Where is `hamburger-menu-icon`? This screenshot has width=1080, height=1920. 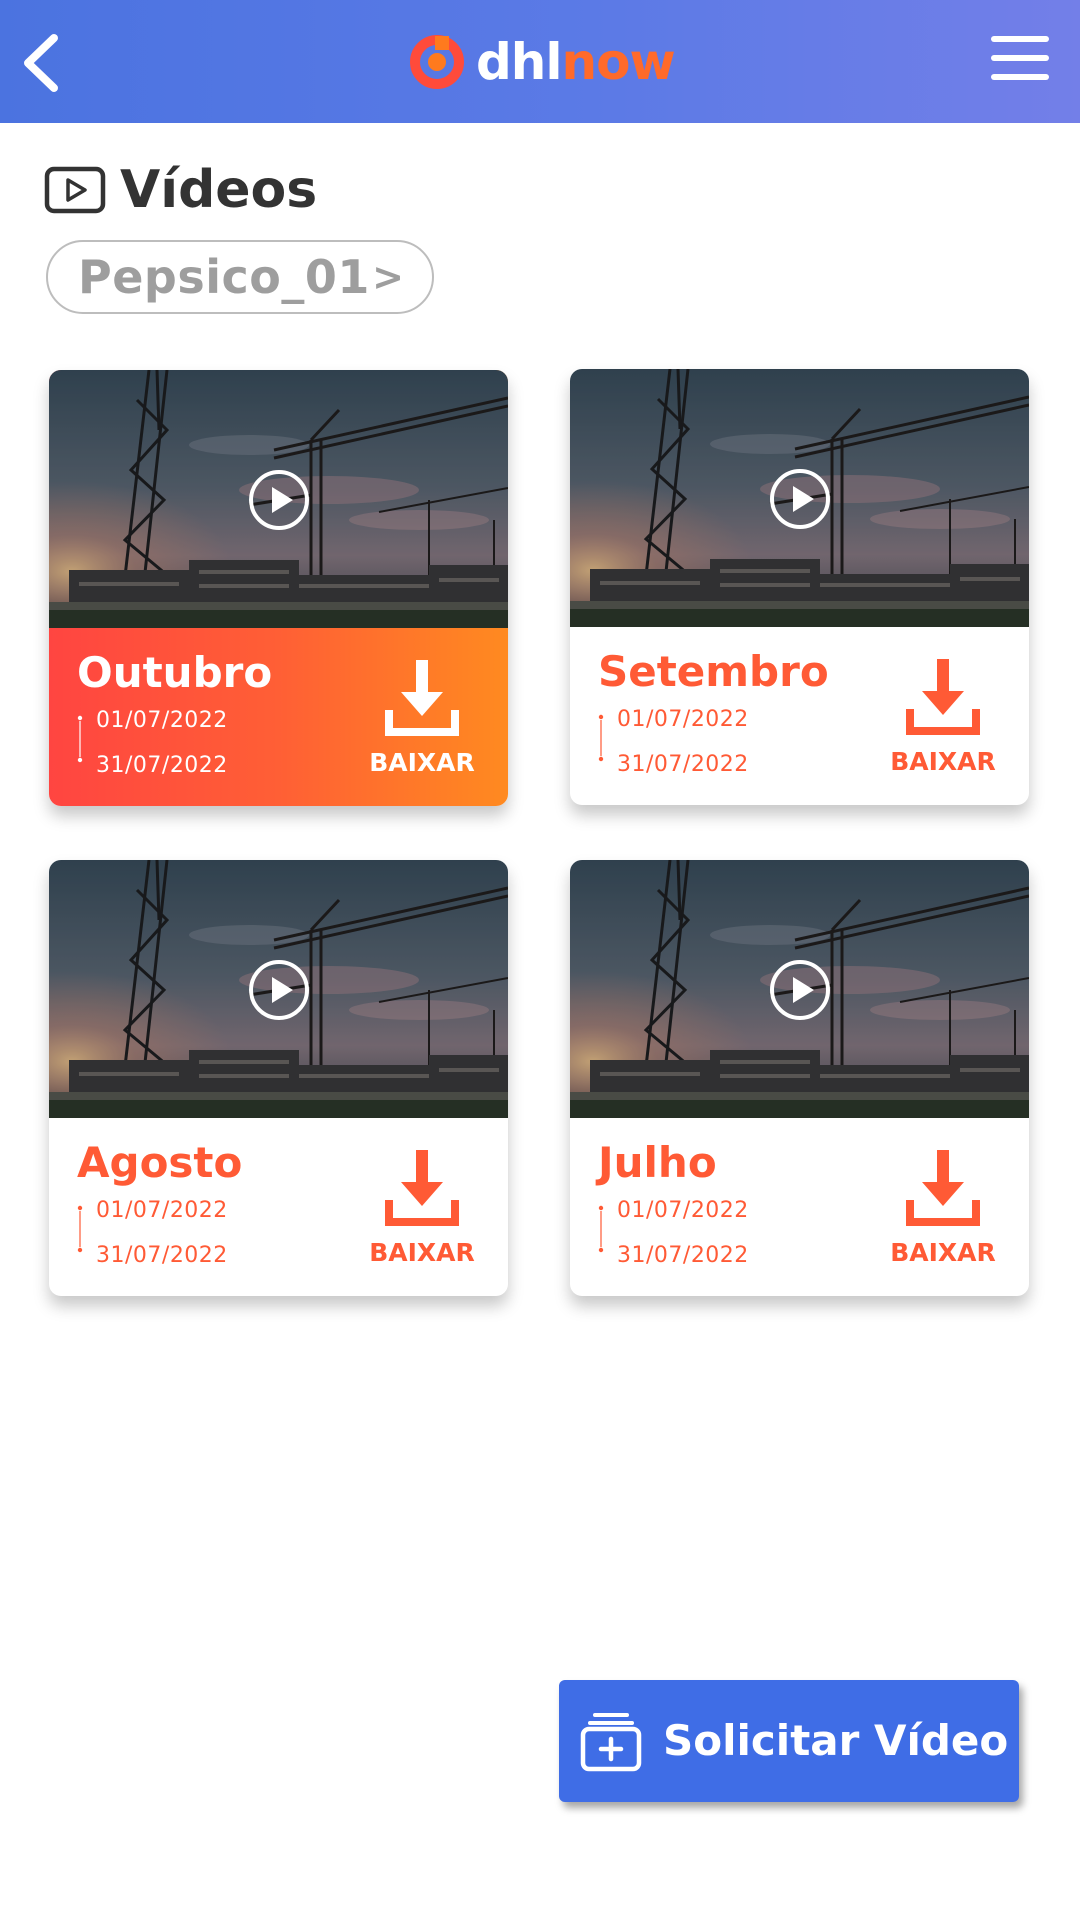
hamburger-menu-icon is located at coordinates (1020, 58).